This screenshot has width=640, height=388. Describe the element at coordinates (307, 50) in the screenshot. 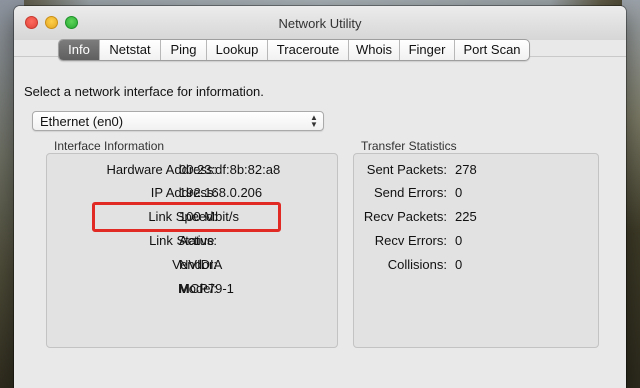

I see `tab-traceroute: Traceroute` at that location.